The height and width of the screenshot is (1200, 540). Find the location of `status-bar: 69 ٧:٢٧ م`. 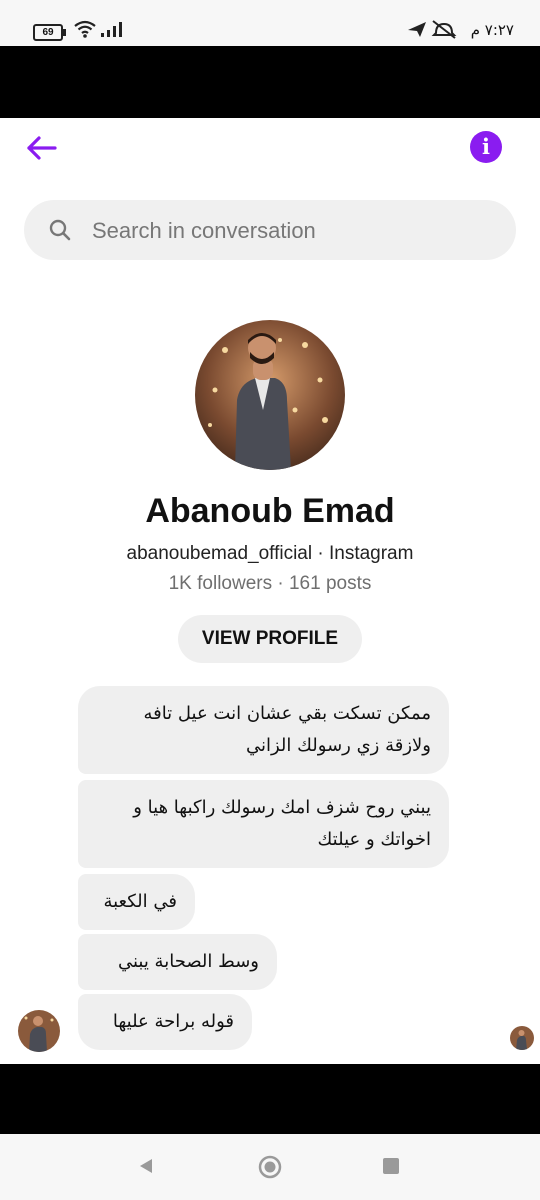

status-bar: 69 ٧:٢٧ م is located at coordinates (270, 23).